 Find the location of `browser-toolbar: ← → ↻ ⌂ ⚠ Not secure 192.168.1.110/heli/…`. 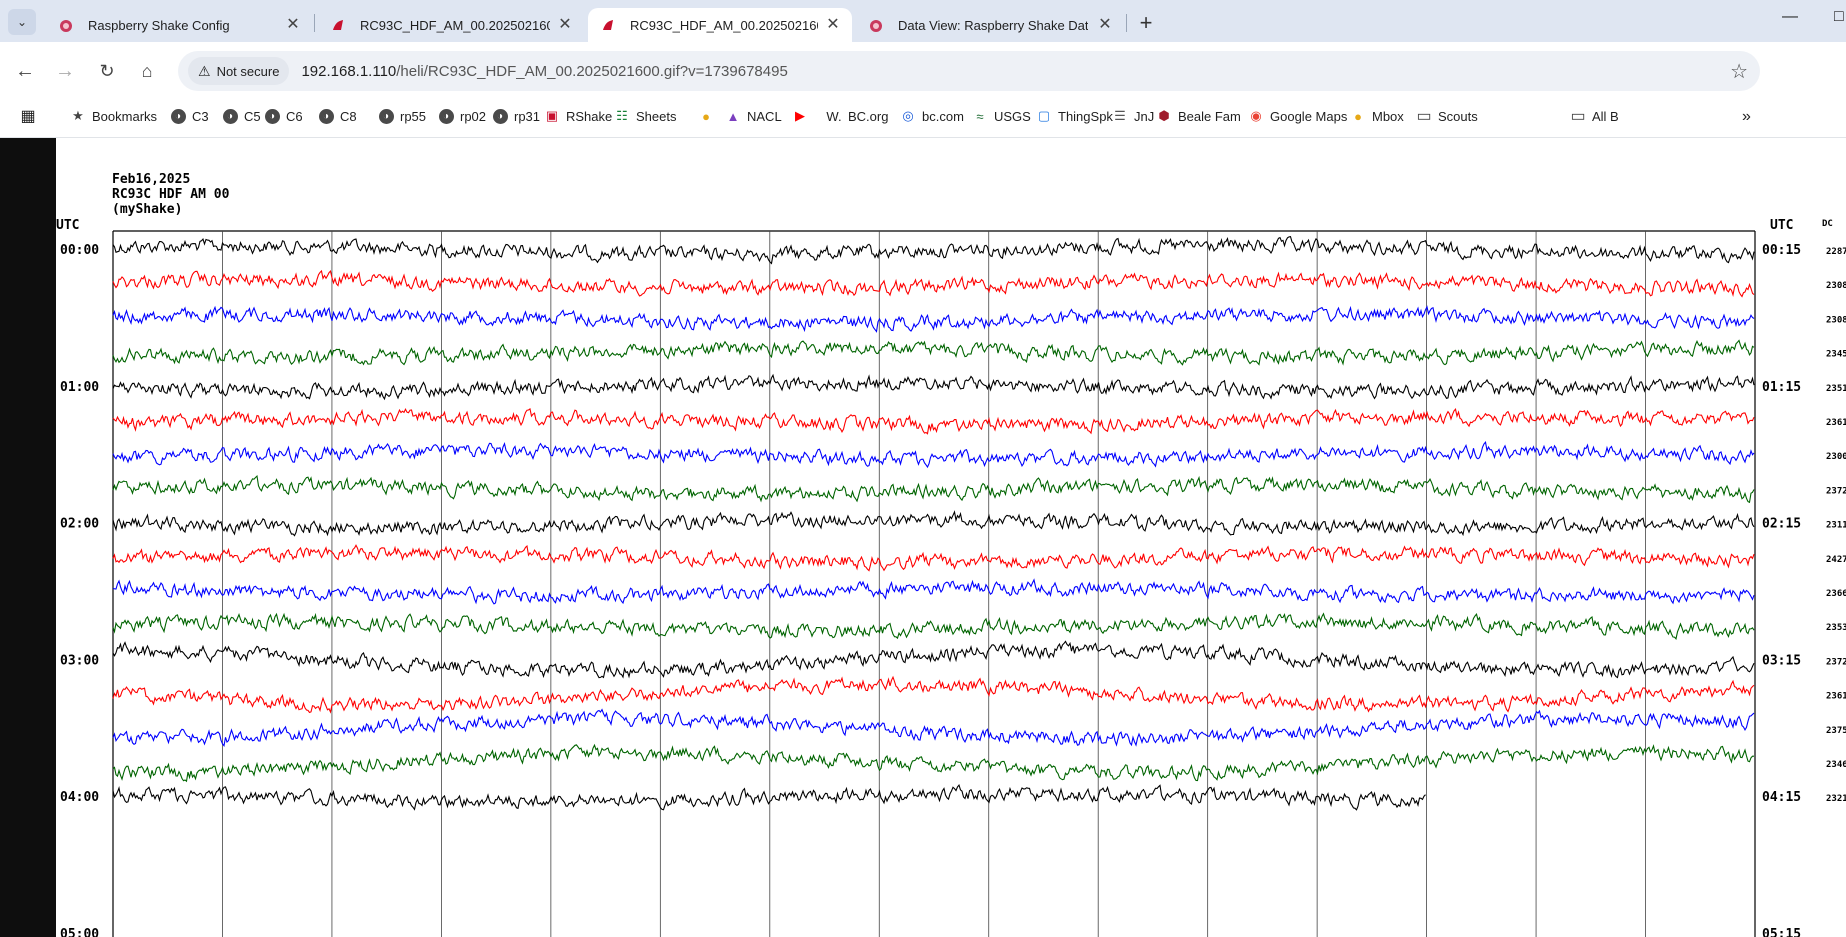

browser-toolbar: ← → ↻ ⌂ ⚠ Not secure 192.168.1.110/heli/… is located at coordinates (923, 71).